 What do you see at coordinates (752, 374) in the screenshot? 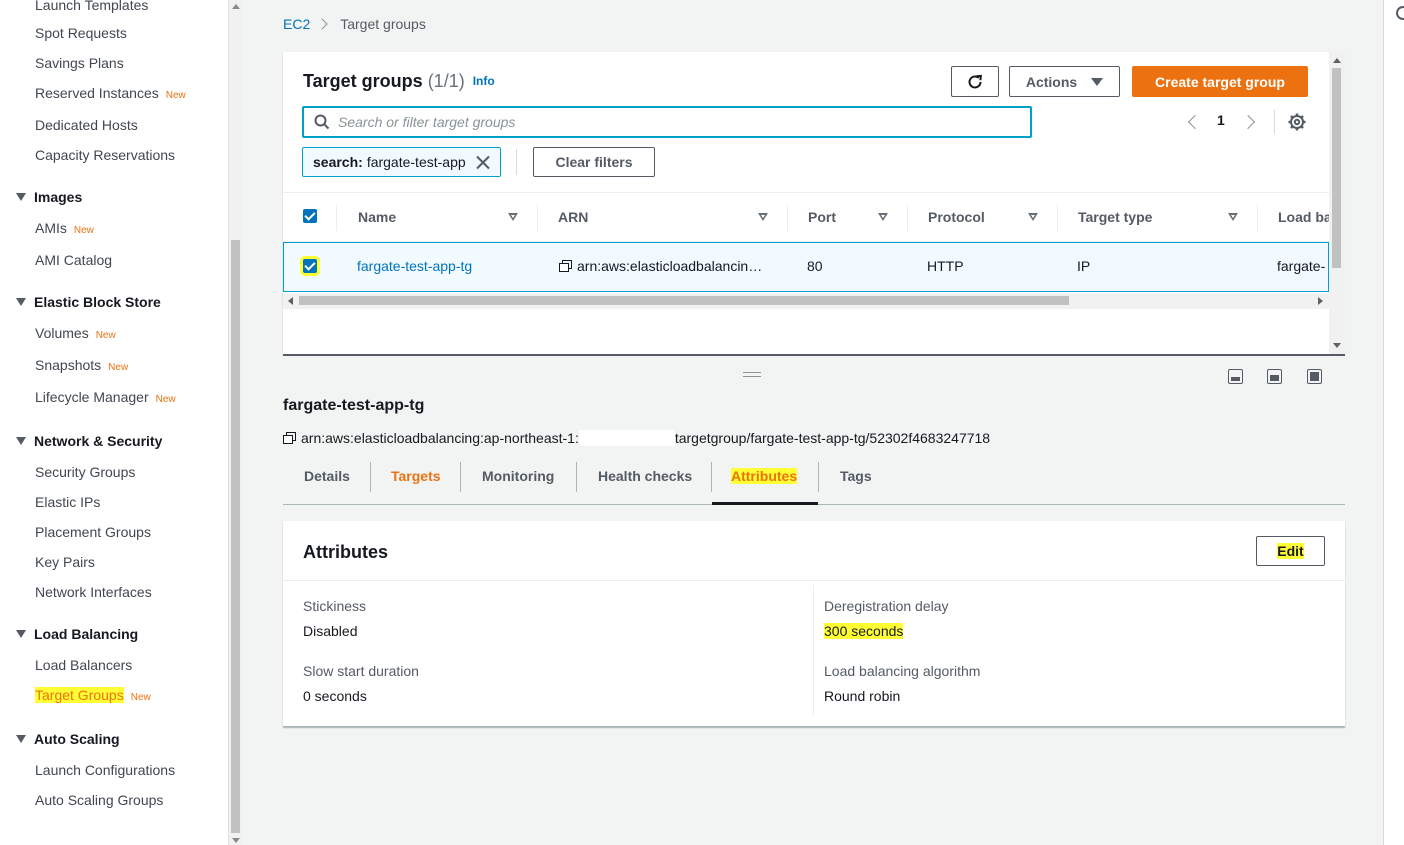
I see `drag-handle-icon` at bounding box center [752, 374].